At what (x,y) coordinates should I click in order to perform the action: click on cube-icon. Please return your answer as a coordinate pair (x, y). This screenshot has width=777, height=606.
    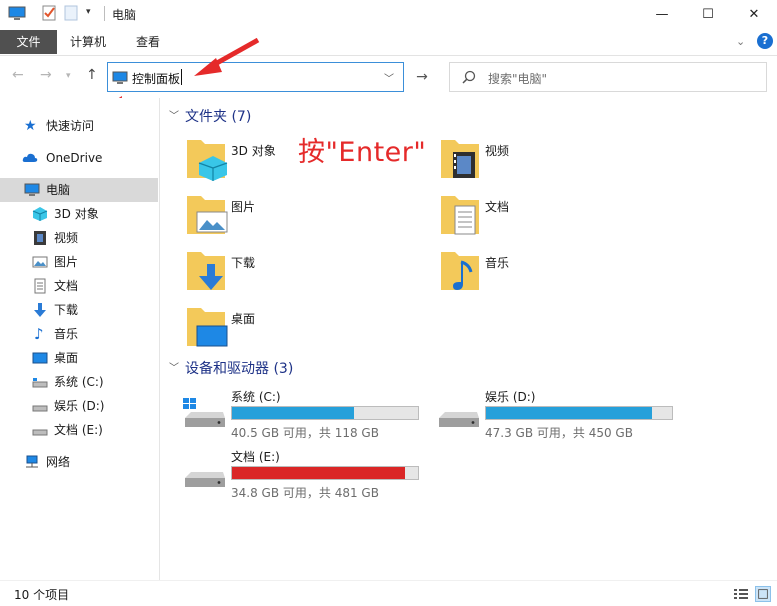
    Looking at the image, I should click on (40, 214).